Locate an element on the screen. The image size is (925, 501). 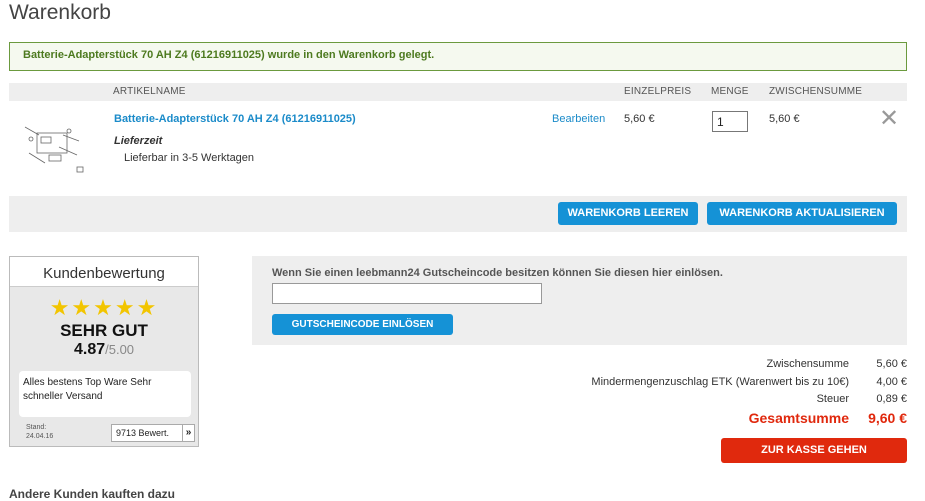
subtotal-label: Zwischensumme is located at coordinates (807, 364).